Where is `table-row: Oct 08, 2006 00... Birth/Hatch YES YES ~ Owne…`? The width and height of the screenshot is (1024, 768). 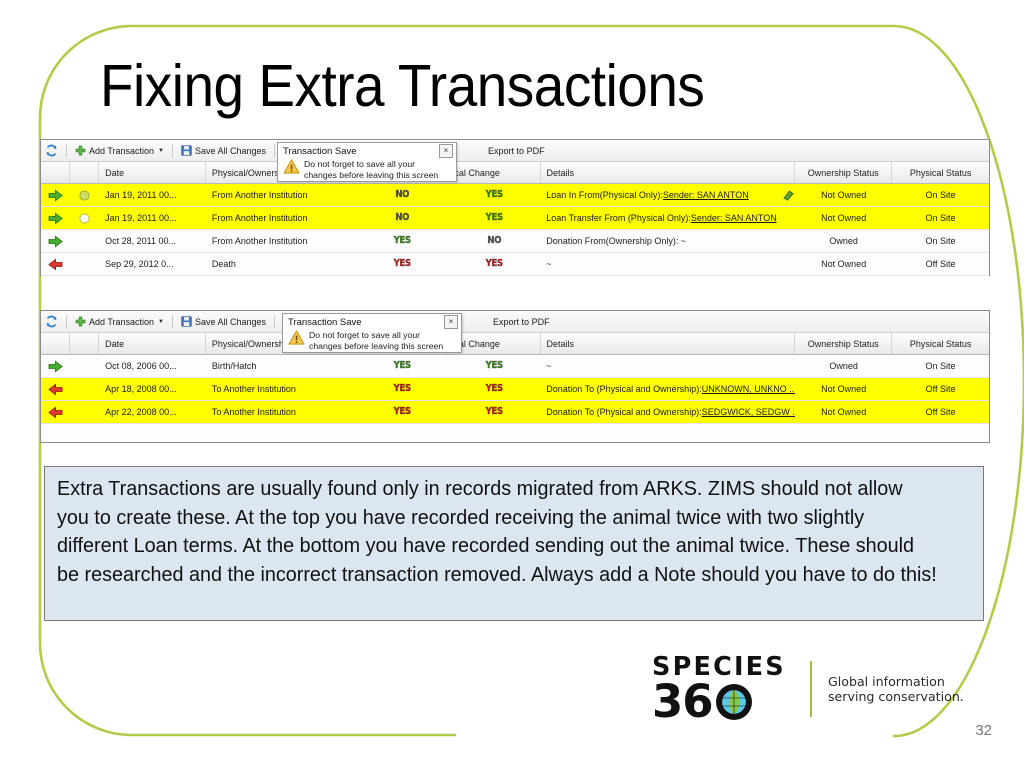 table-row: Oct 08, 2006 00... Birth/Hatch YES YES ~ Owne… is located at coordinates (515, 366).